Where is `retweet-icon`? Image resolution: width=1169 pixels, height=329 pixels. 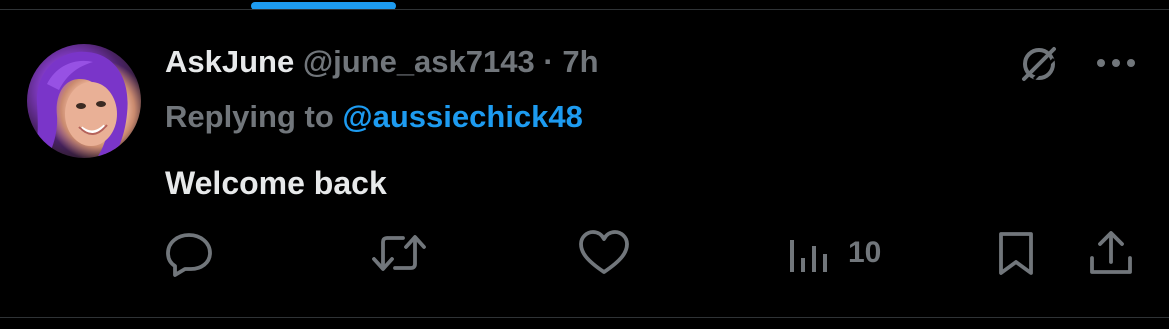
retweet-icon is located at coordinates (399, 253).